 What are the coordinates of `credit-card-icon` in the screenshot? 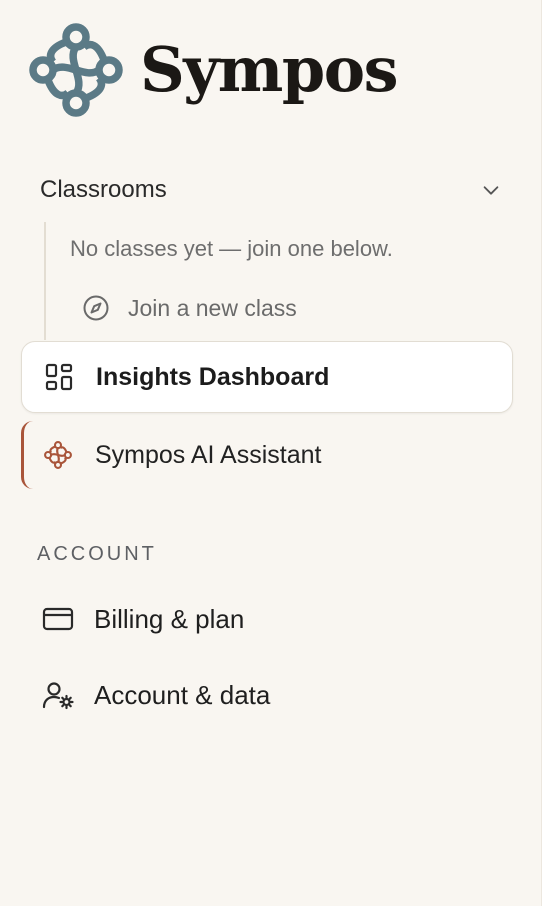 It's located at (58, 619).